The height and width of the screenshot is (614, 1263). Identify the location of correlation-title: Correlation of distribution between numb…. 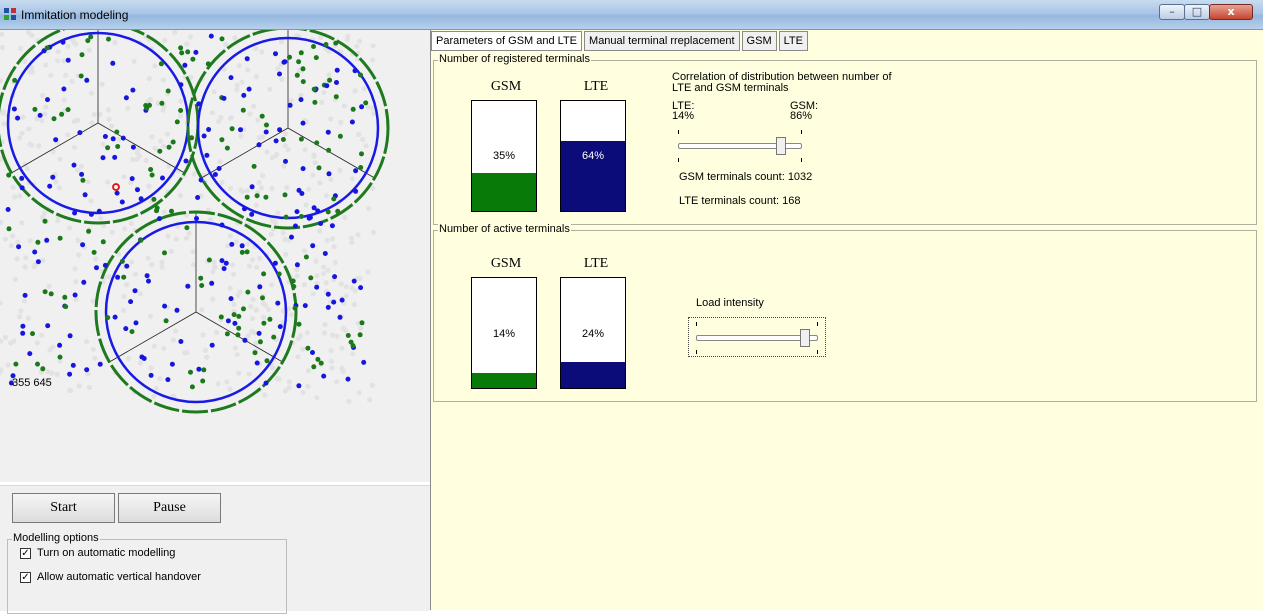
(782, 82).